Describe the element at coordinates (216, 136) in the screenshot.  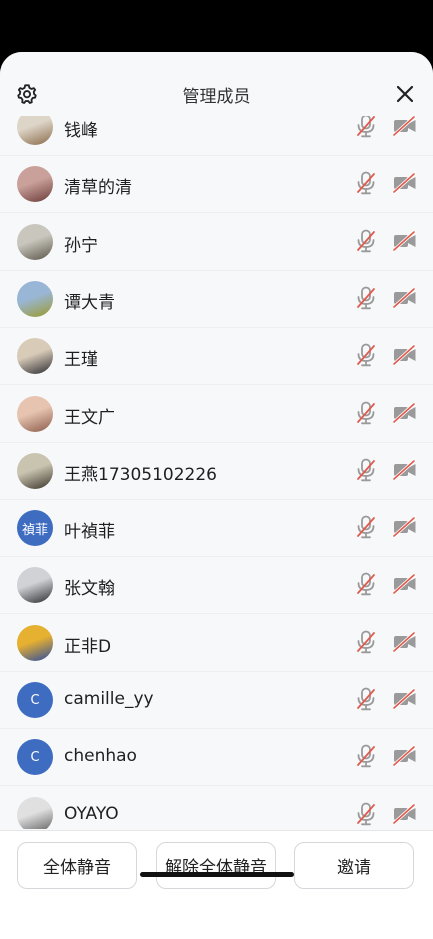
I see `member-row: 钱峰` at that location.